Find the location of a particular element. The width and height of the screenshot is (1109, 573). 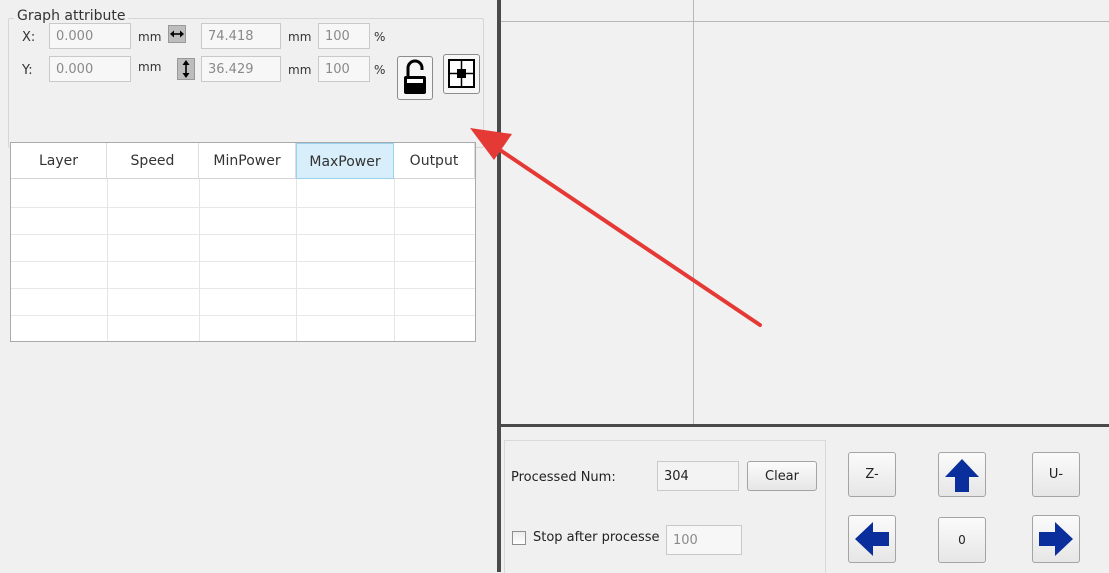

arrow-left-icon is located at coordinates (872, 539).